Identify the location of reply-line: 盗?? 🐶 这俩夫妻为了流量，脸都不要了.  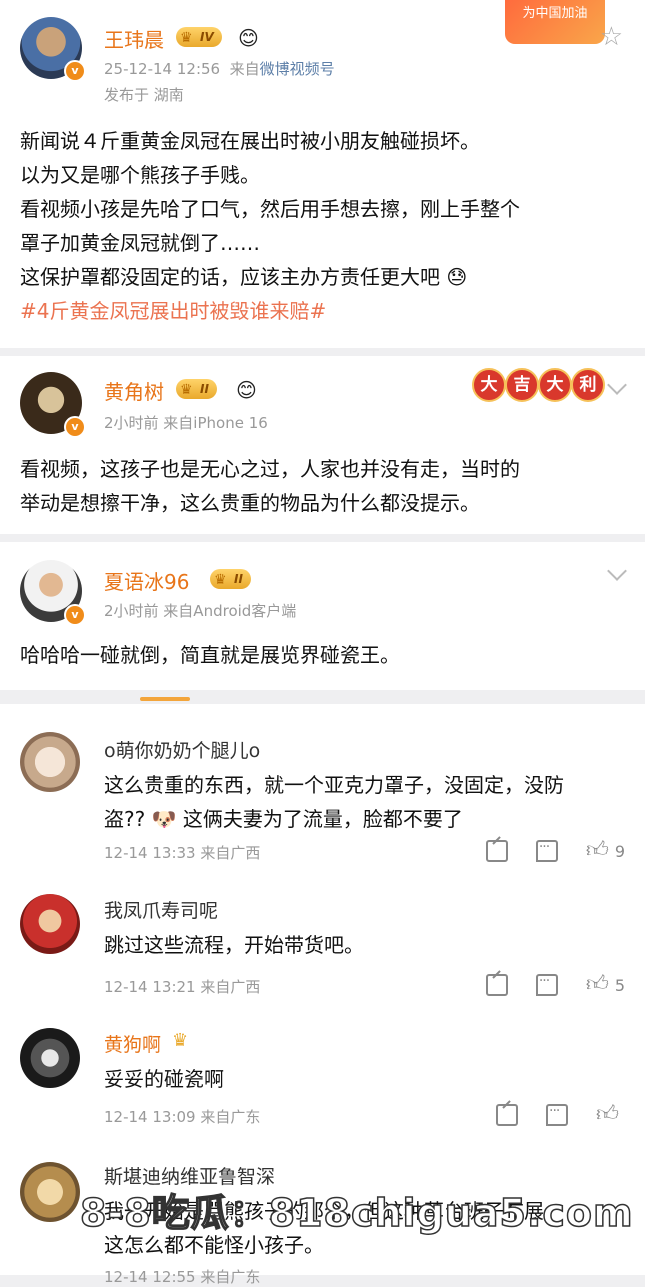
(283, 819).